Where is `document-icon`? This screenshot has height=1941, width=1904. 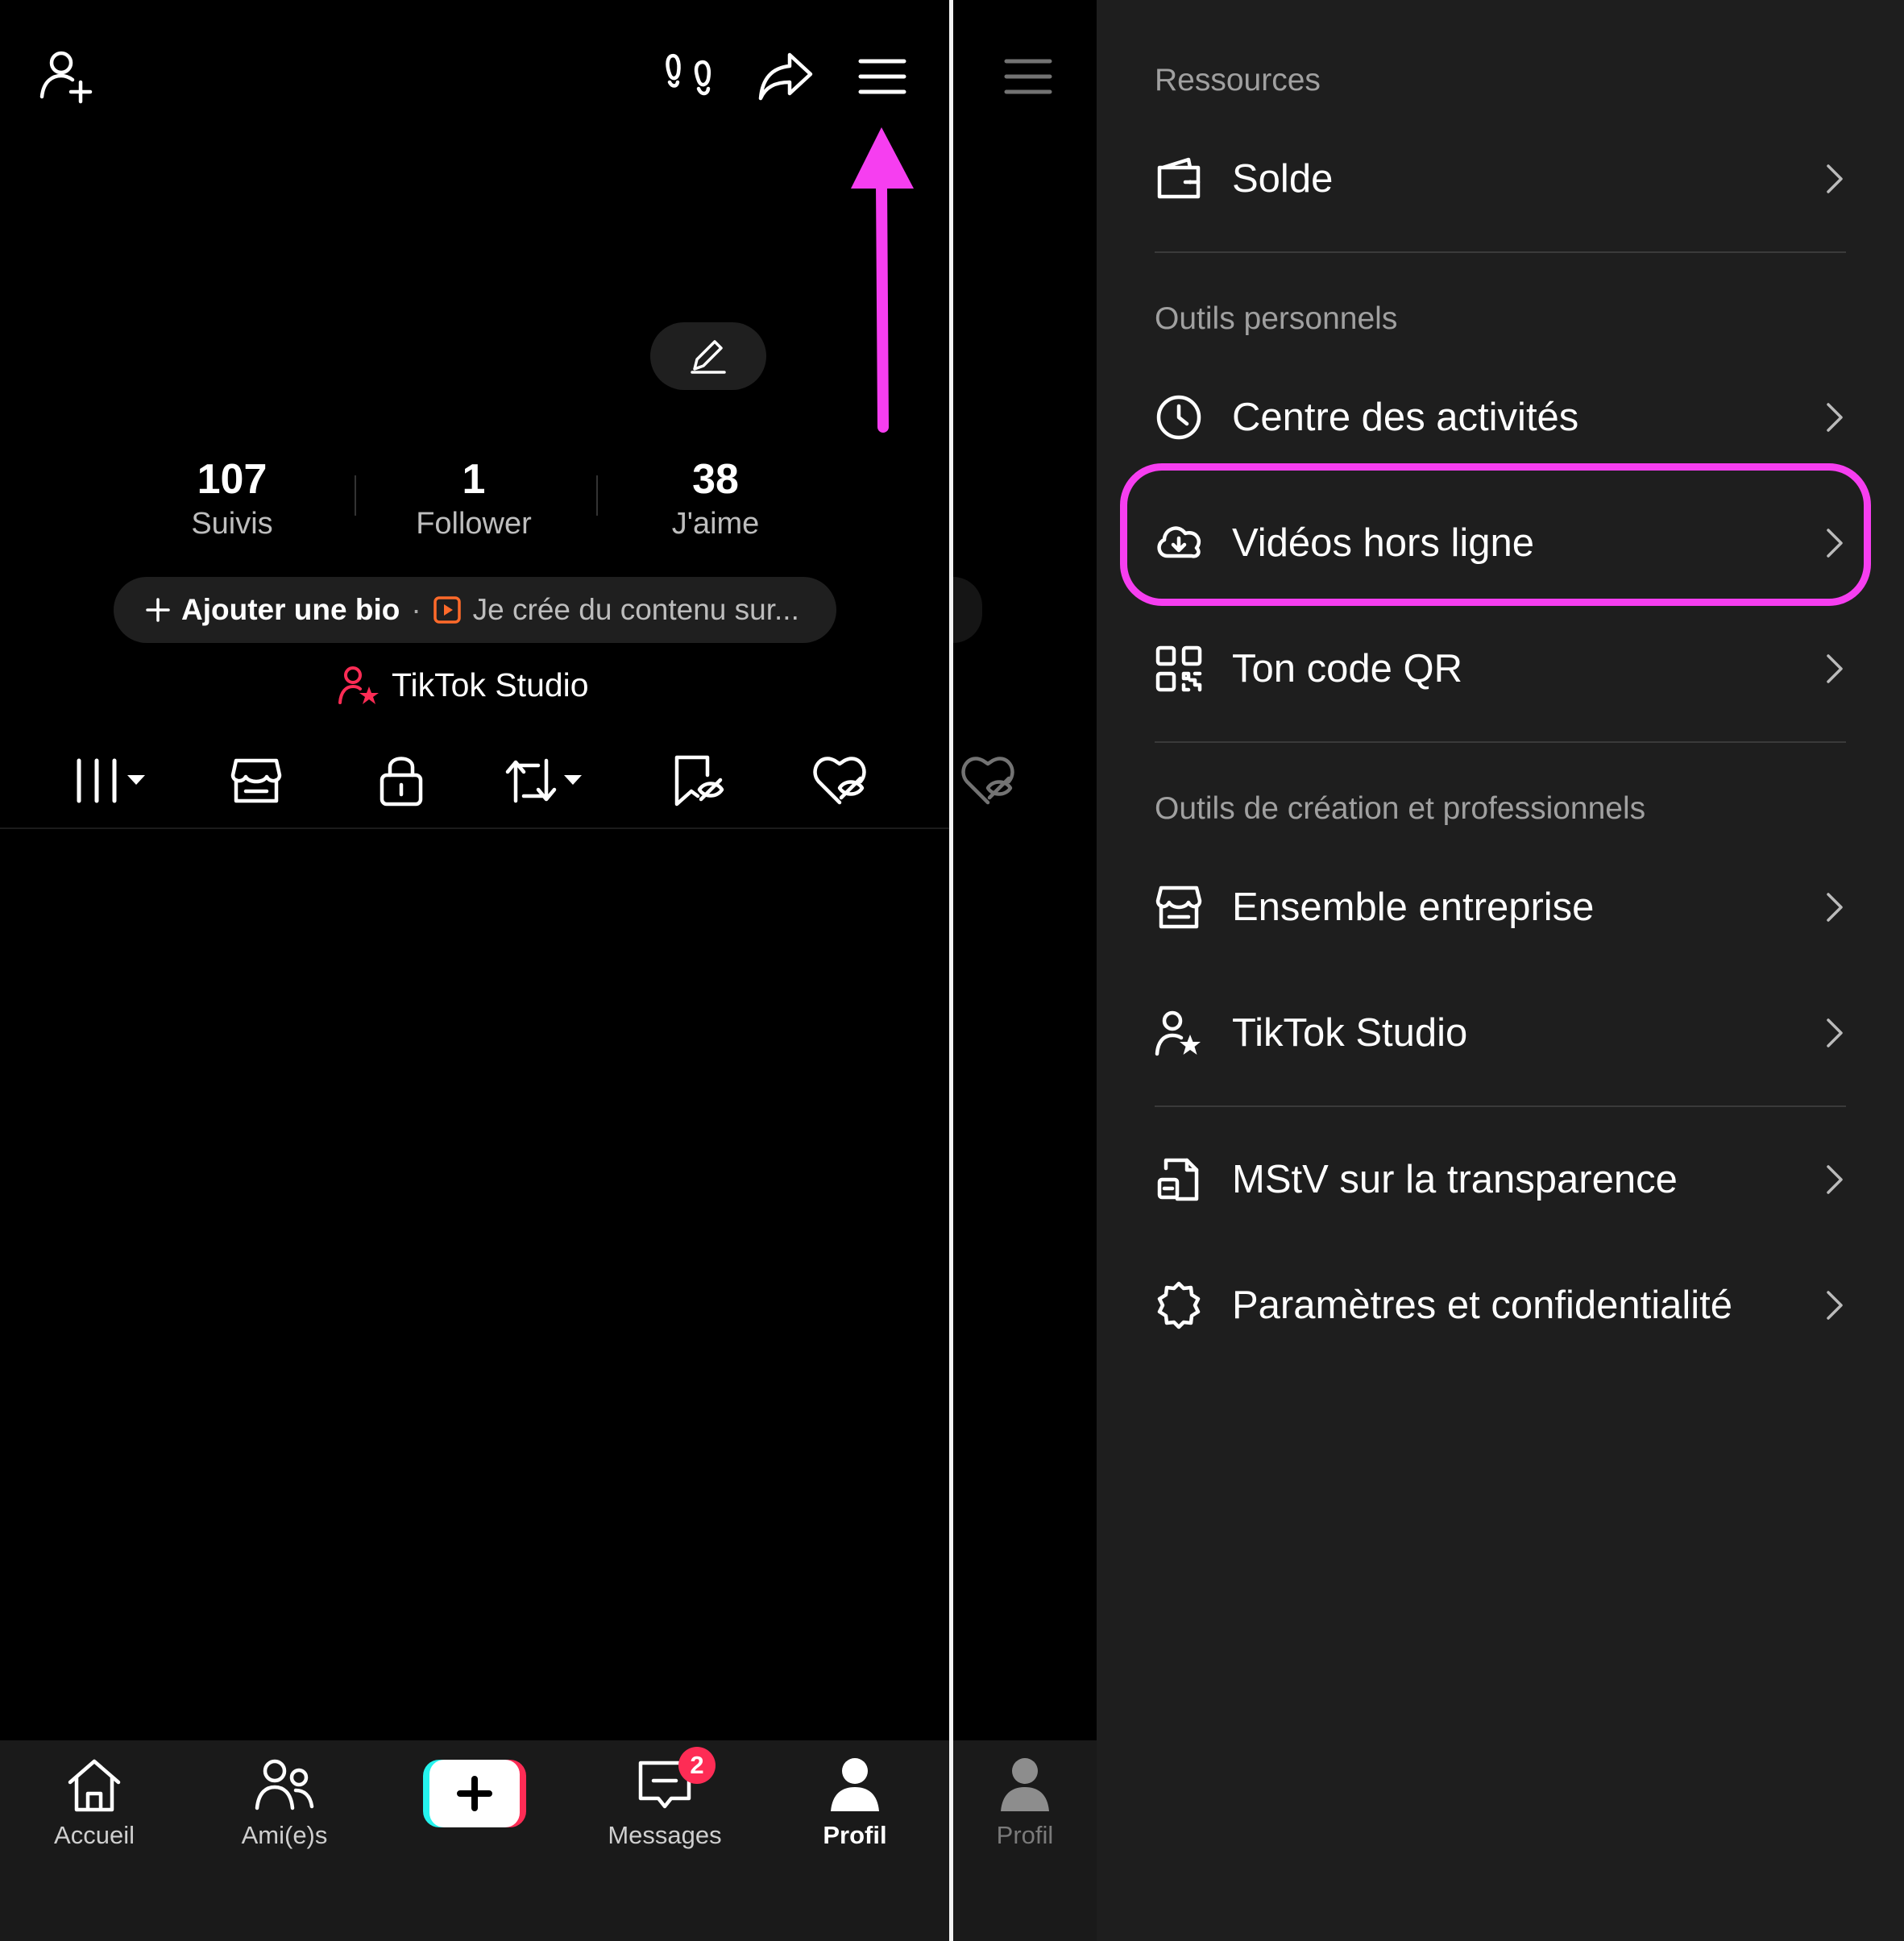 document-icon is located at coordinates (1179, 1179).